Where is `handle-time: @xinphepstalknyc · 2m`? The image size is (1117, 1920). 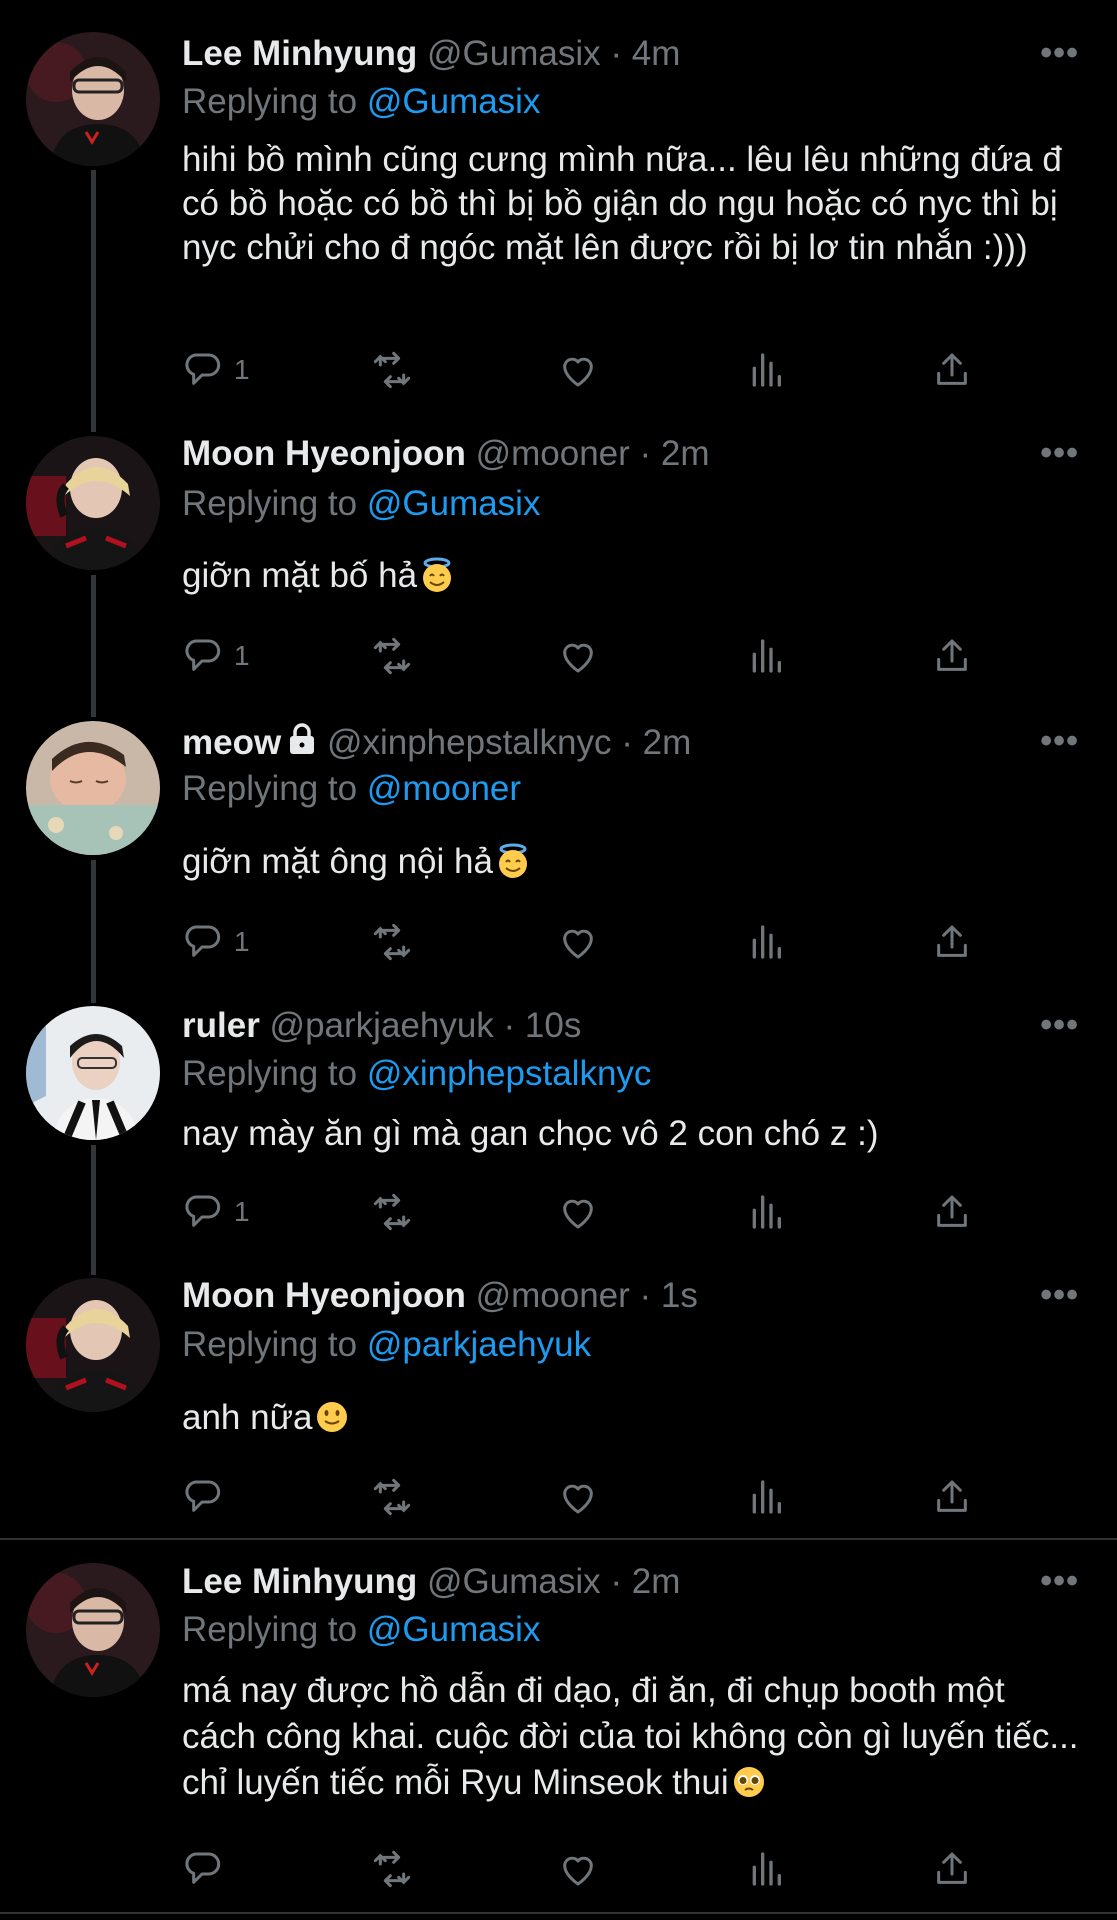 handle-time: @xinphepstalknyc · 2m is located at coordinates (509, 742).